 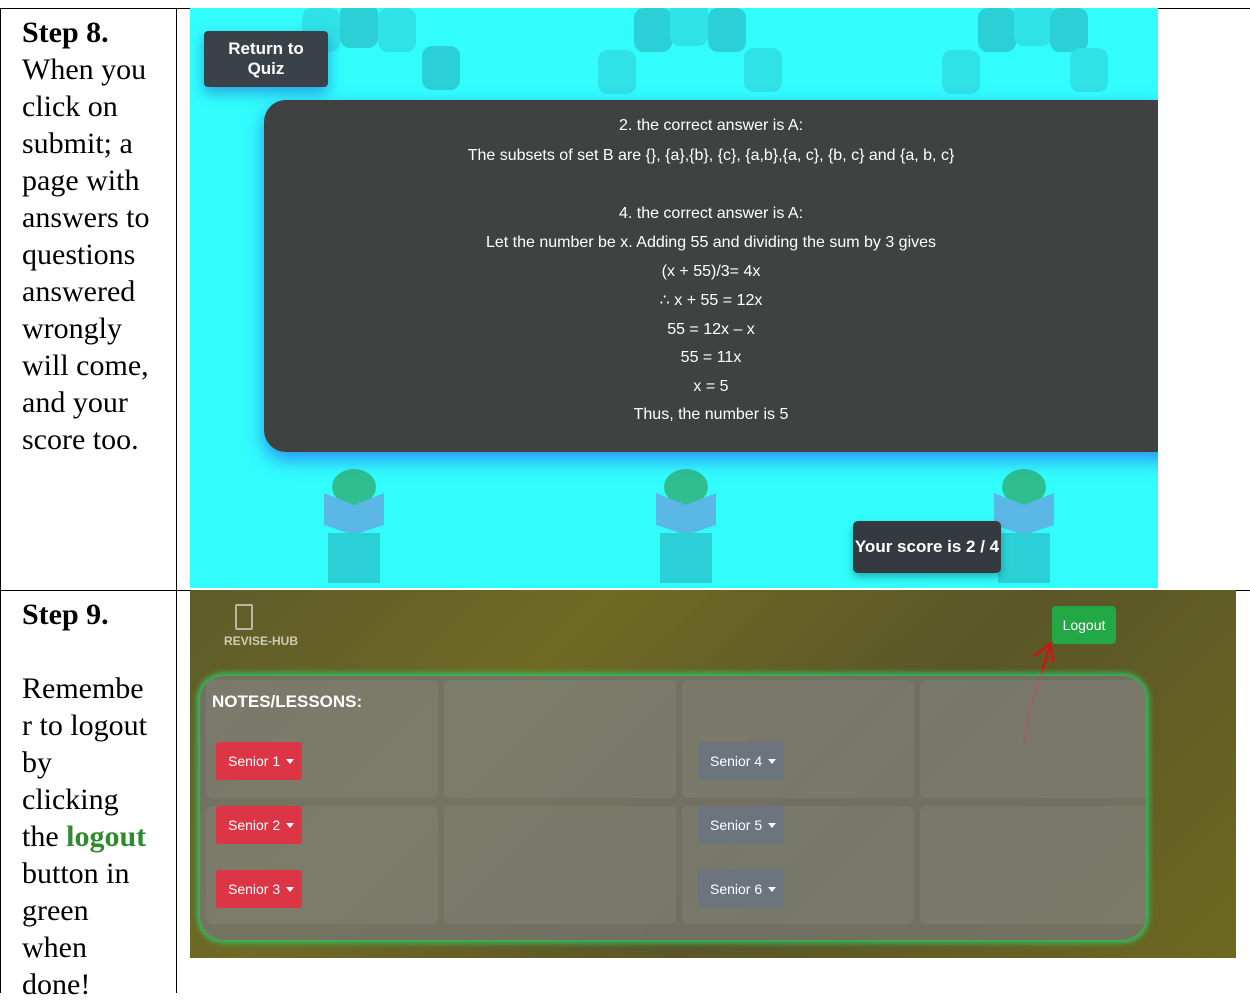 What do you see at coordinates (70, 799) in the screenshot?
I see `step9-line: clicking` at bounding box center [70, 799].